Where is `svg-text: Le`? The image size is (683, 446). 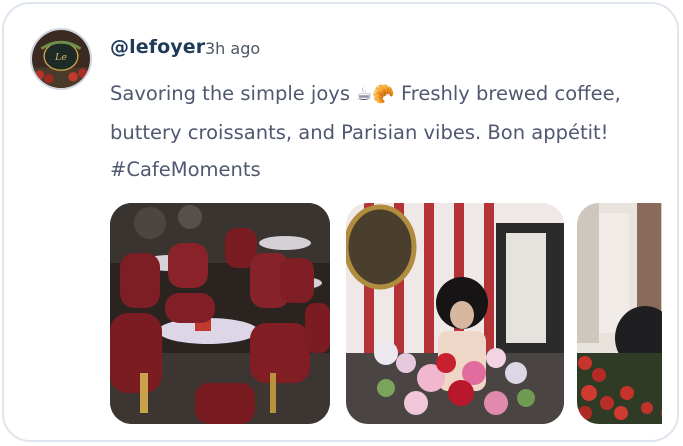
svg-text: Le is located at coordinates (60, 57).